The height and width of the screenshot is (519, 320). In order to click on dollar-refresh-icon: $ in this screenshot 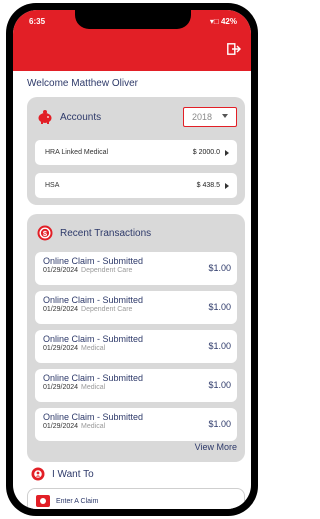, I will do `click(45, 233)`.